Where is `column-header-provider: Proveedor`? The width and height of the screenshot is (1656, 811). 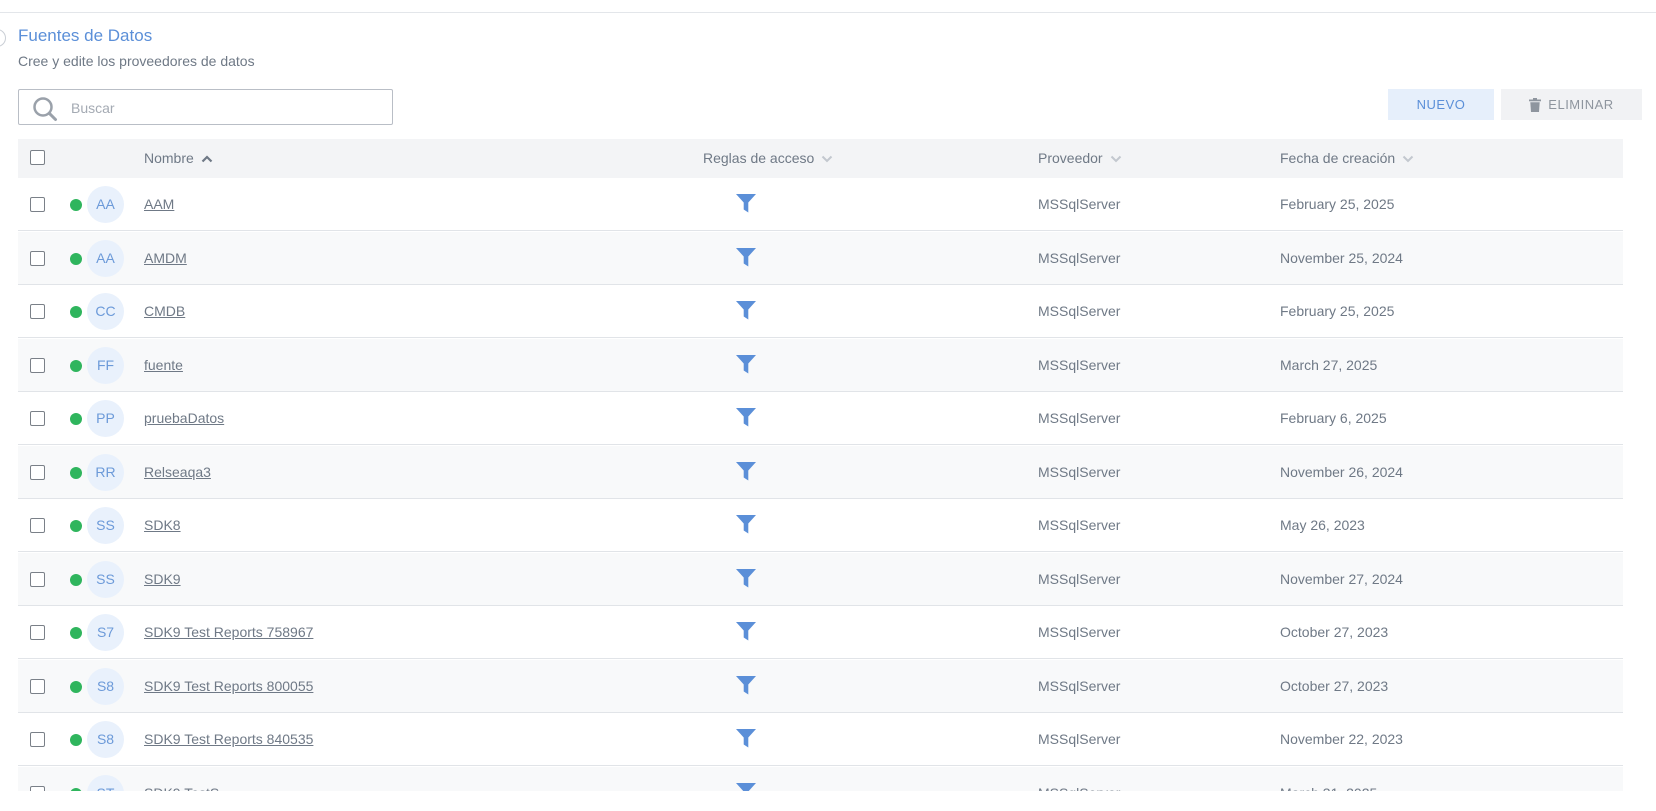 column-header-provider: Proveedor is located at coordinates (1080, 158).